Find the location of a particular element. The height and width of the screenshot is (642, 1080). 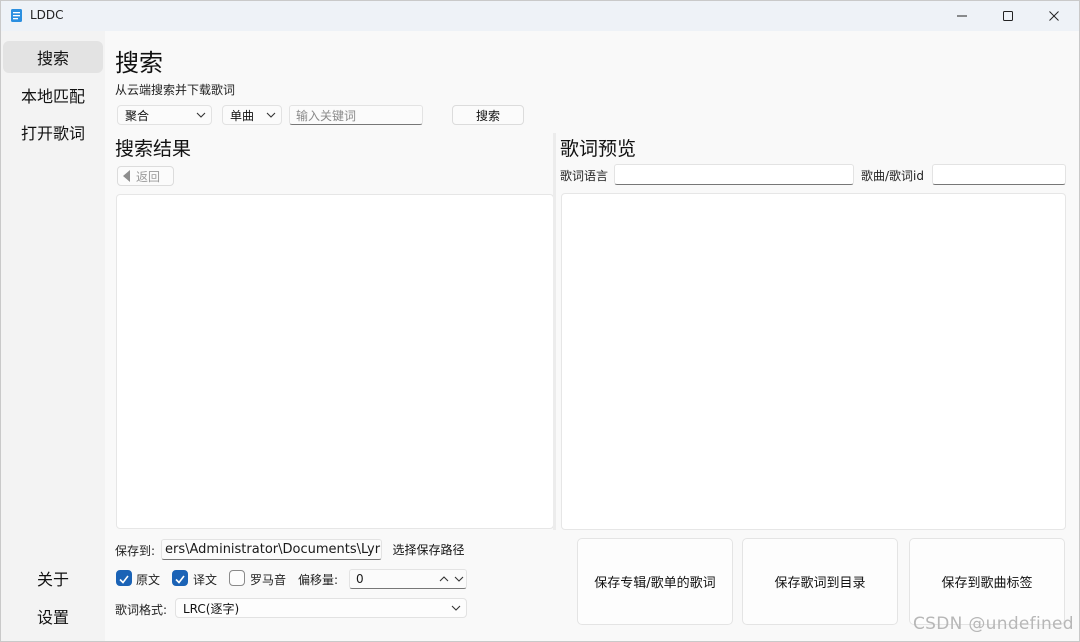

window-title: LDDC is located at coordinates (47, 15).